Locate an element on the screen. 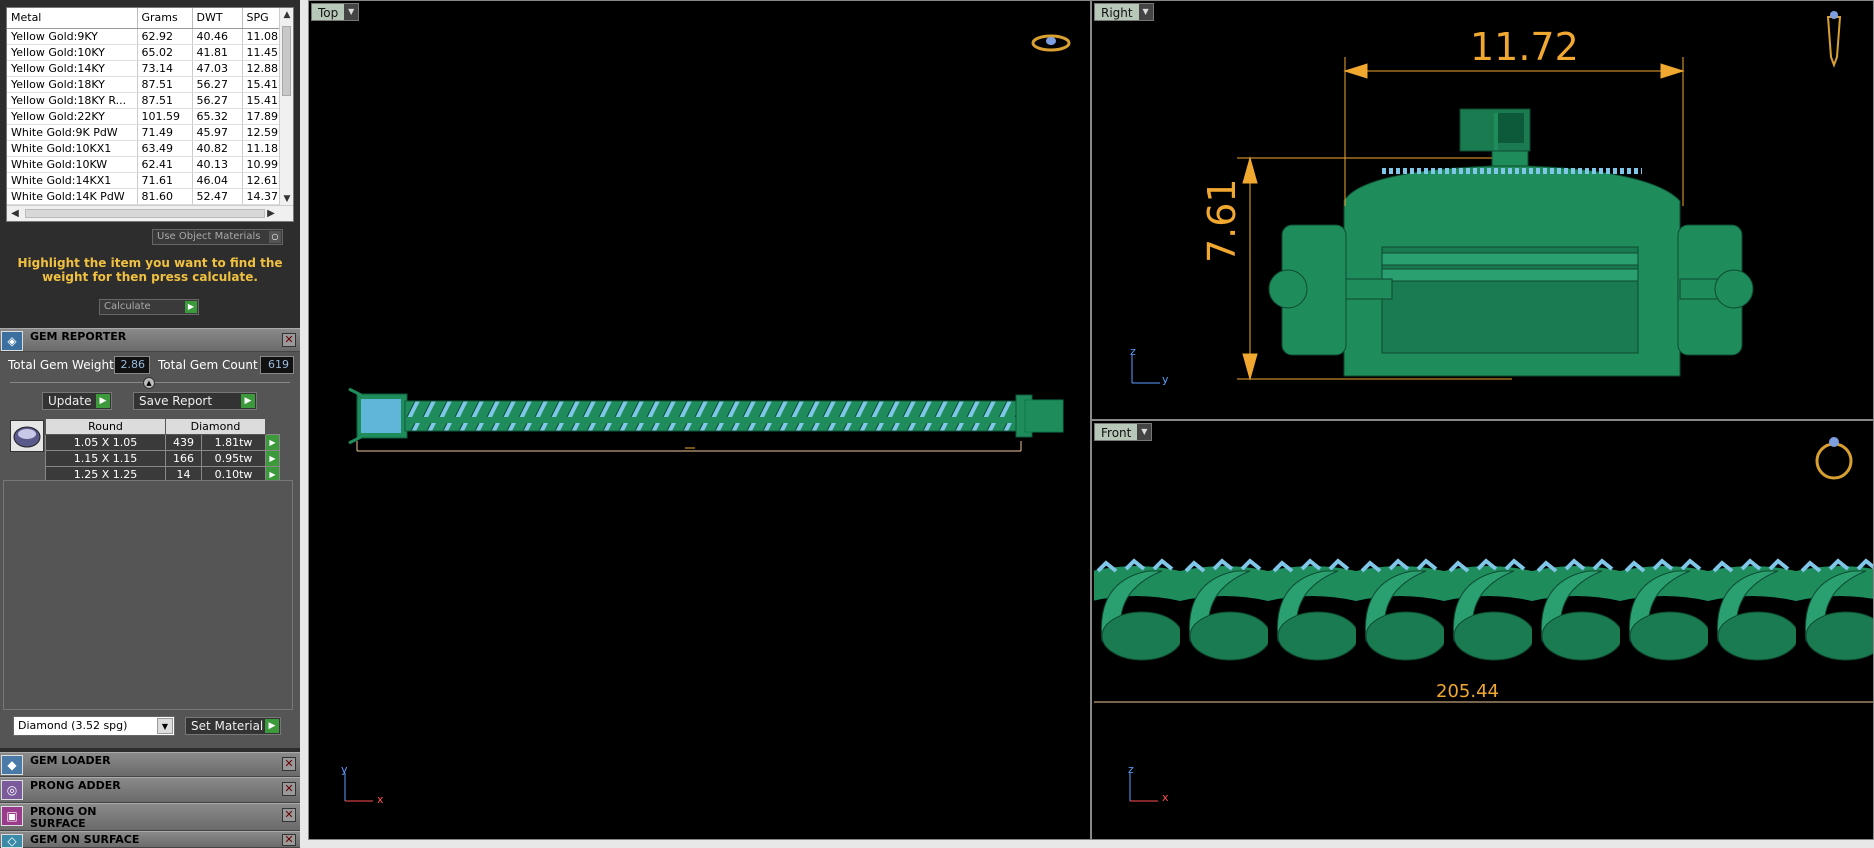 The width and height of the screenshot is (1874, 848). gem-on-surface-header: ◇ GEM ON SURFACE ✕ is located at coordinates (150, 839).